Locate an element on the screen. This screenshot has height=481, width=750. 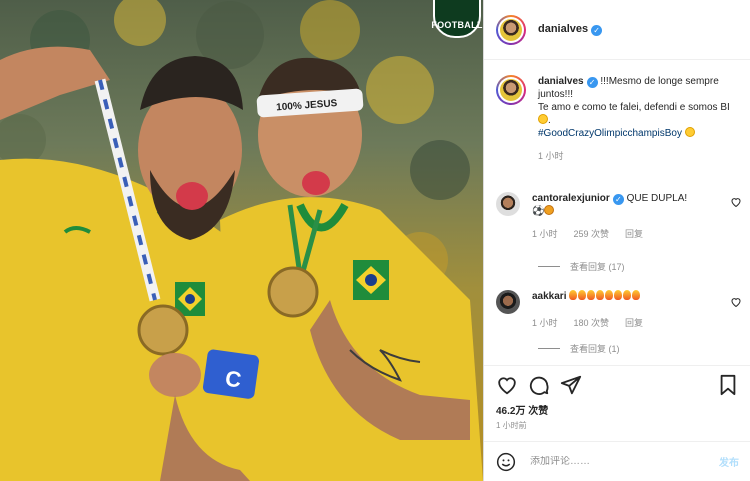
comment-likes: 180 次赞 is located at coordinates (592, 323).